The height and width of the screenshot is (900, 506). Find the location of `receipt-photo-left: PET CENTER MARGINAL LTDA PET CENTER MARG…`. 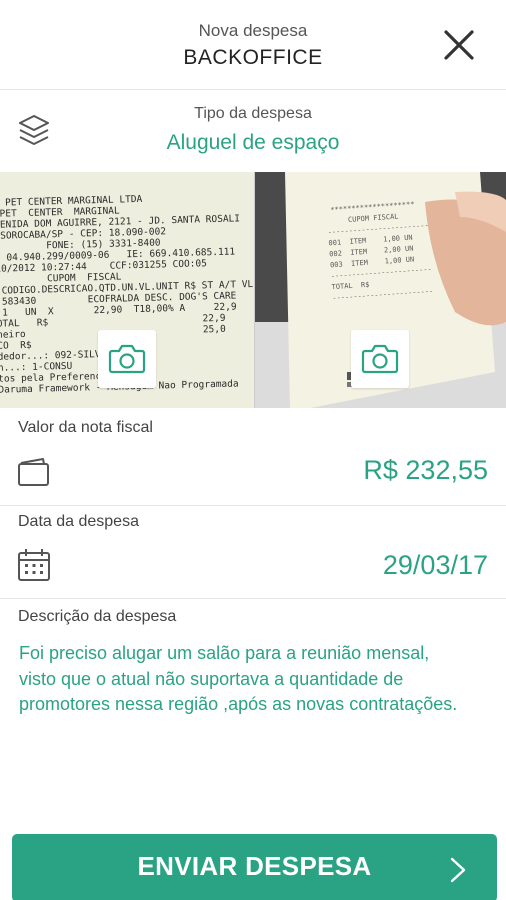

receipt-photo-left: PET CENTER MARGINAL LTDA PET CENTER MARG… is located at coordinates (127, 290).